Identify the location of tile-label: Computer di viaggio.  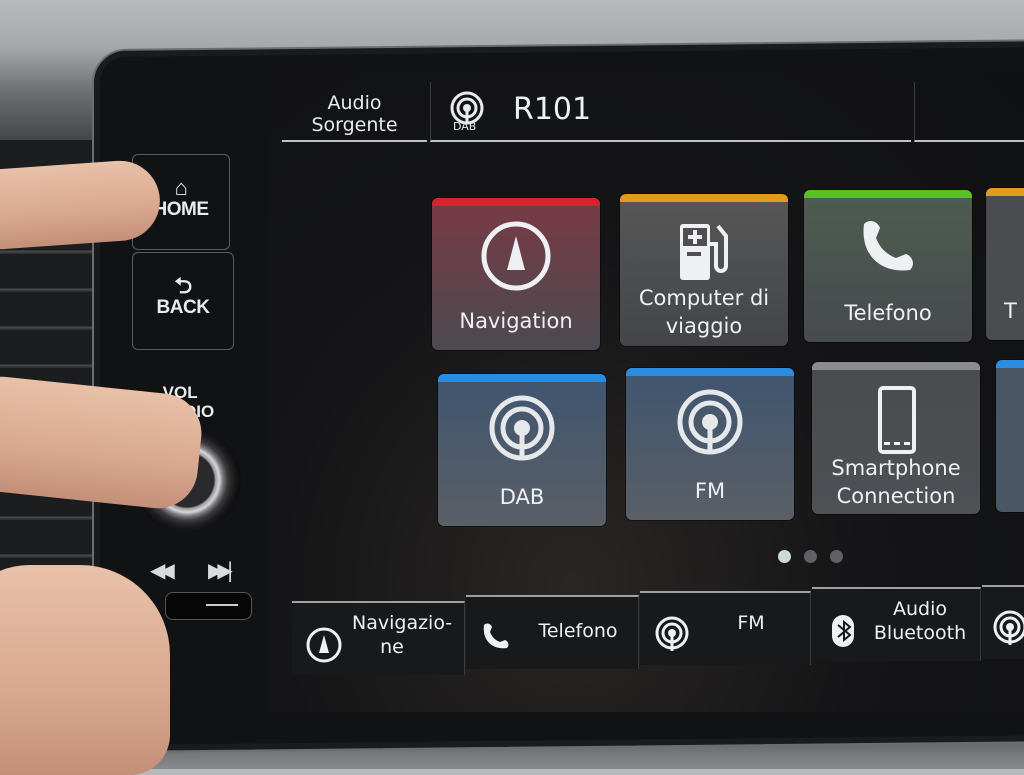
(704, 312).